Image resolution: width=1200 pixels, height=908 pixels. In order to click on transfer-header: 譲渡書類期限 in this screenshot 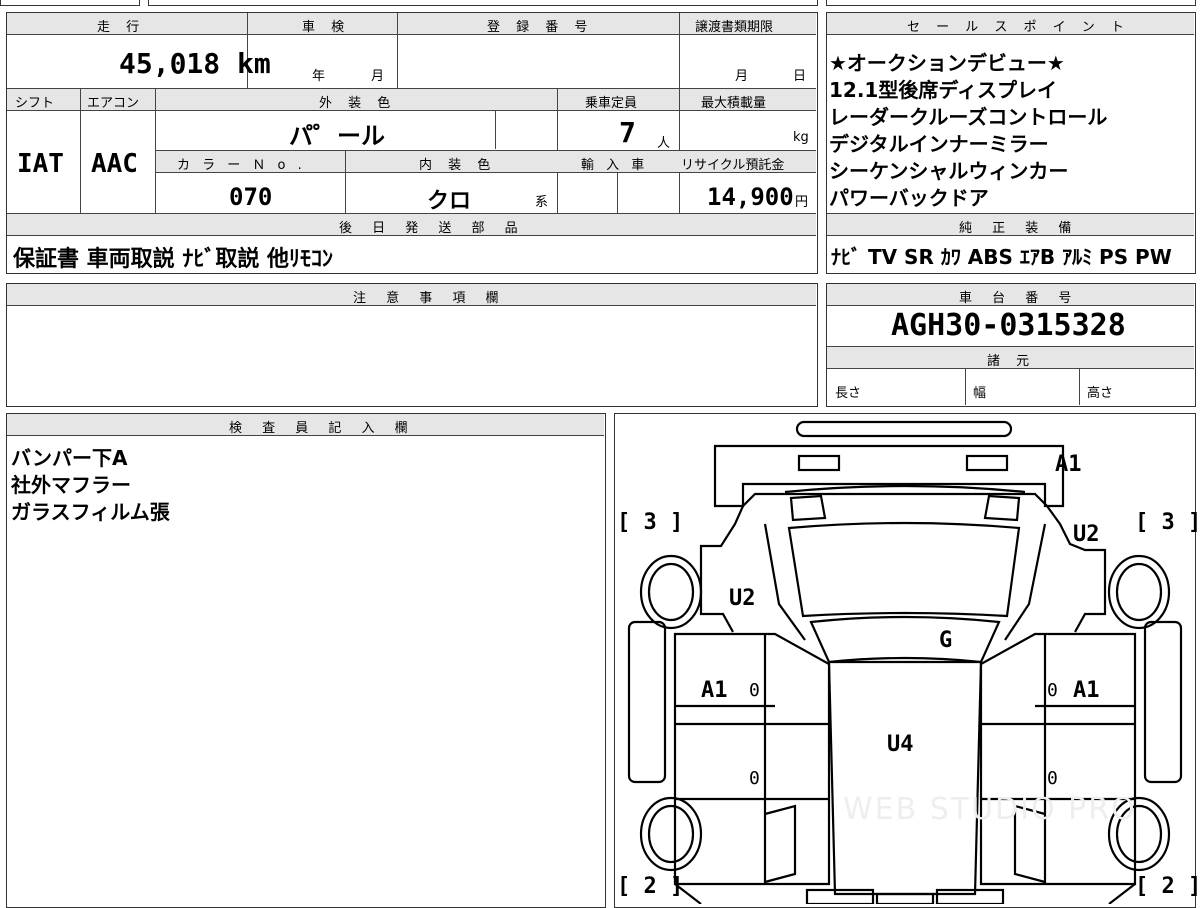, I will do `click(734, 27)`.